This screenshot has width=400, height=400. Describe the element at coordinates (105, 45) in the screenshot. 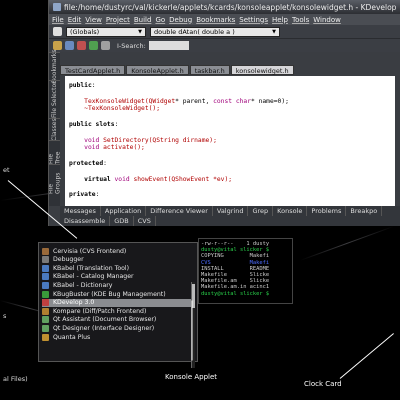

I see `debug-icon` at that location.